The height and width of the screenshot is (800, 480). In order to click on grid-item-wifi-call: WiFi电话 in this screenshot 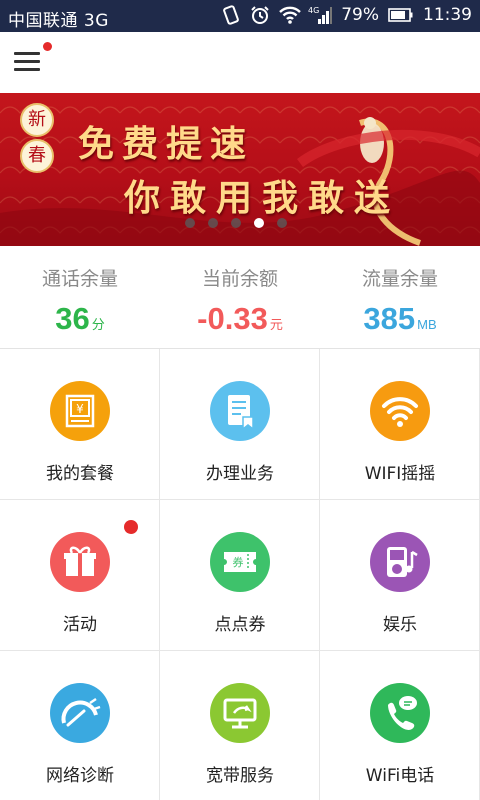, I will do `click(400, 725)`.